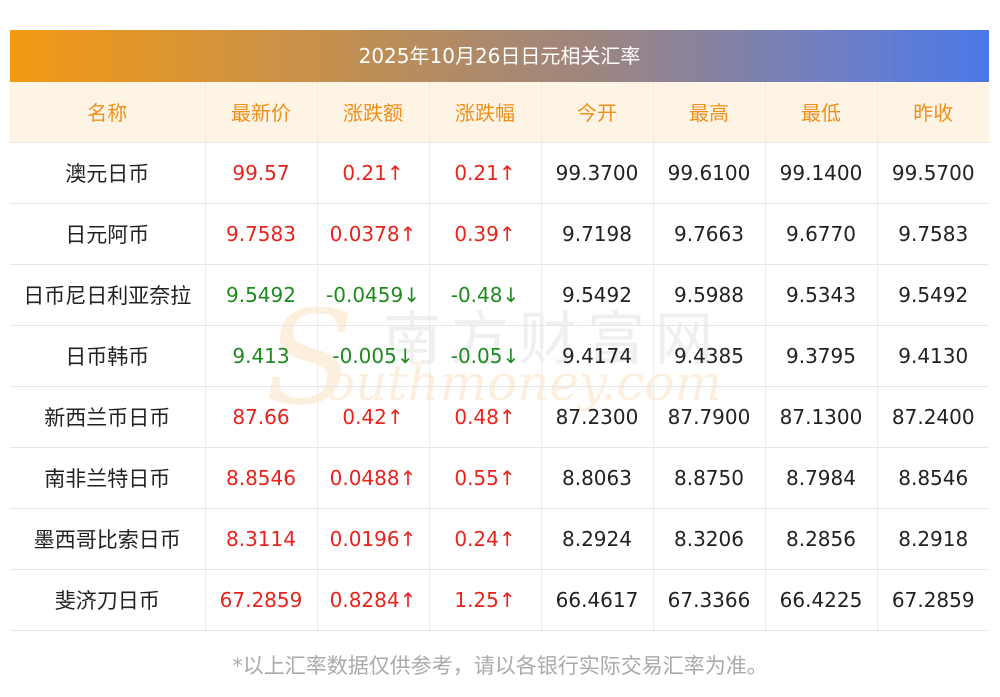 This screenshot has width=1000, height=697. I want to click on cell-low: 9.3795, so click(821, 356).